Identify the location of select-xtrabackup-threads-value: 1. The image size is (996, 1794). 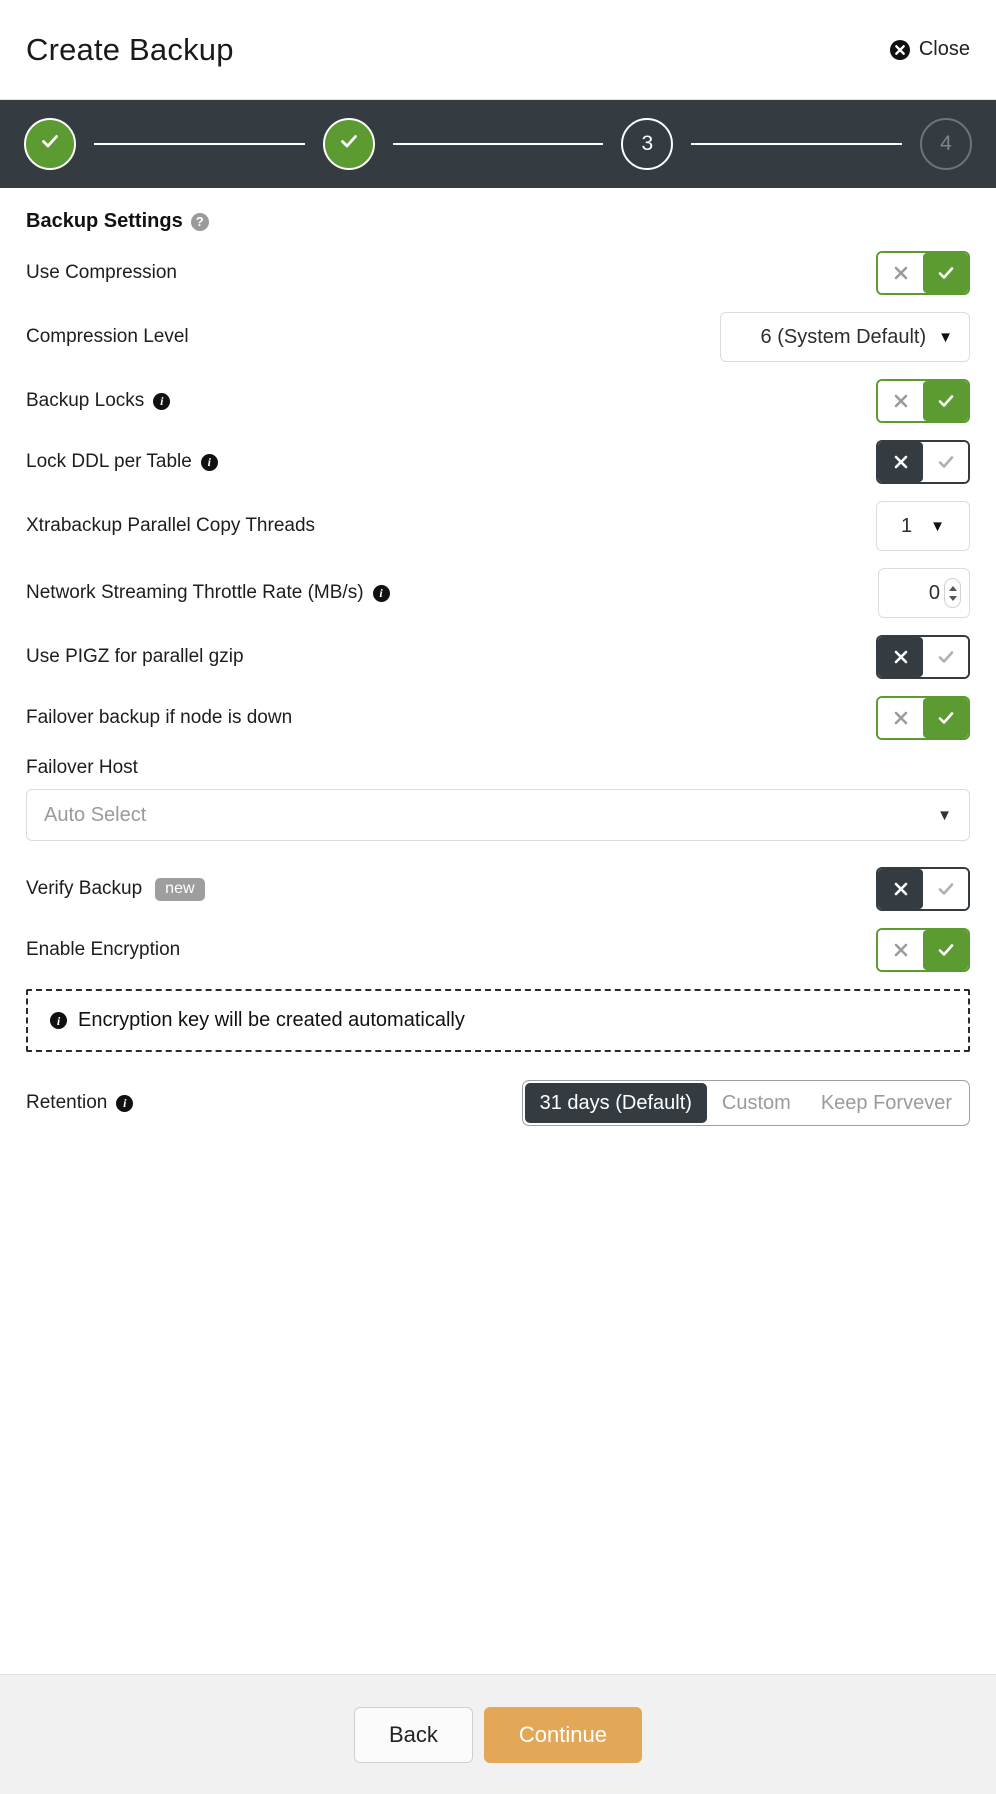
(907, 525).